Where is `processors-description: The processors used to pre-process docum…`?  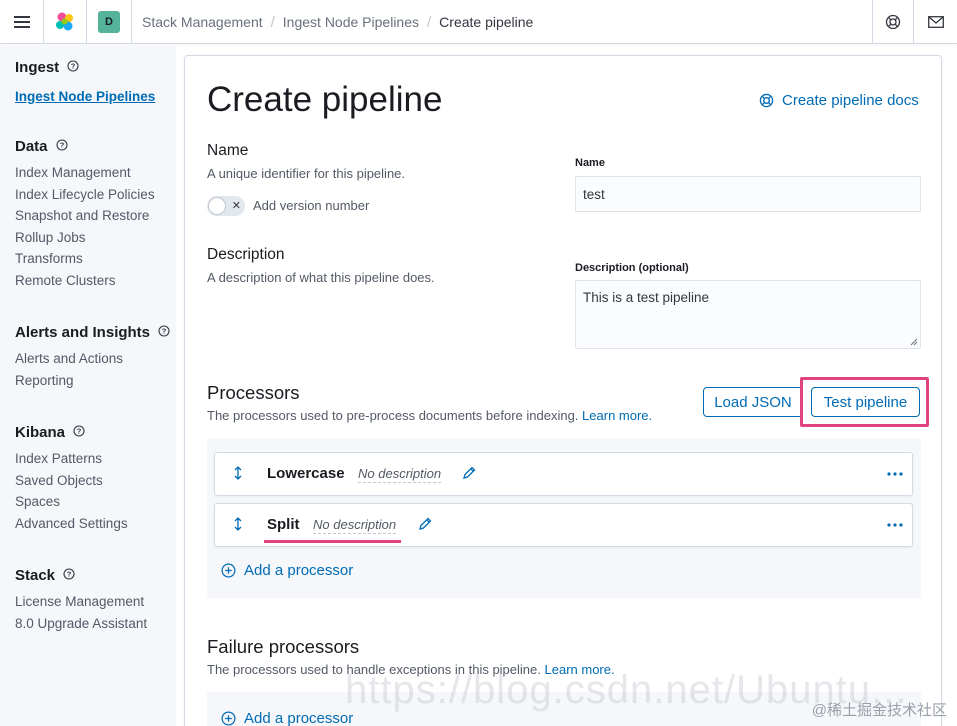
processors-description: The processors used to pre-process docum… is located at coordinates (430, 415).